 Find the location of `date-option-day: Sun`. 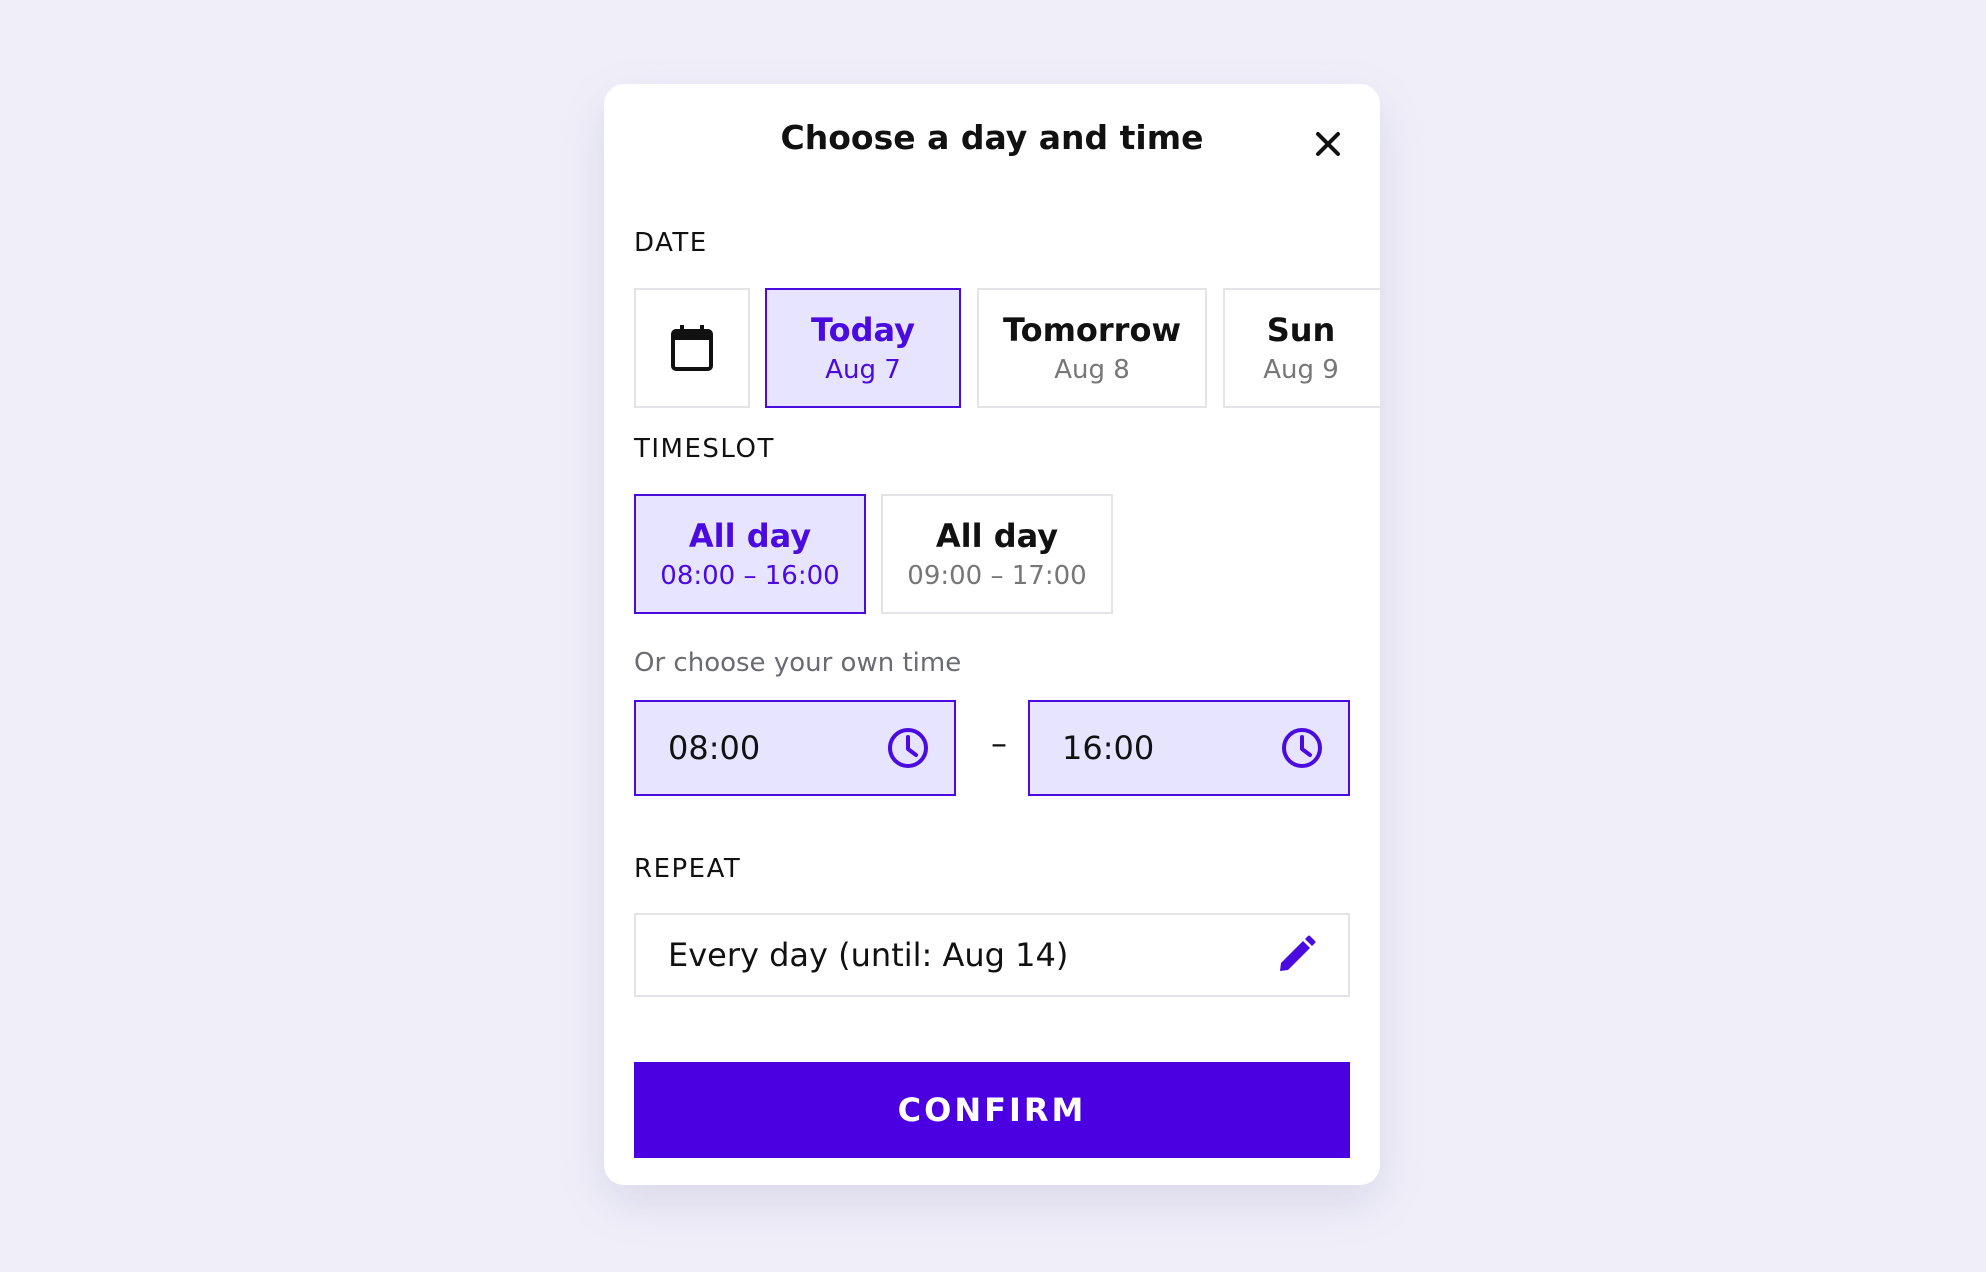

date-option-day: Sun is located at coordinates (1301, 330).